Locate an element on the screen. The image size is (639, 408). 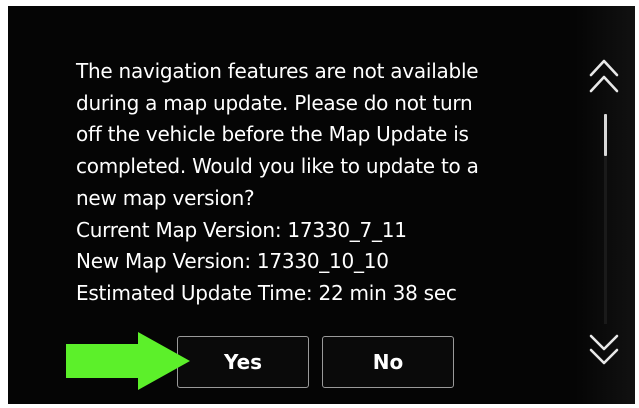
scroll-down-button is located at coordinates (604, 350).